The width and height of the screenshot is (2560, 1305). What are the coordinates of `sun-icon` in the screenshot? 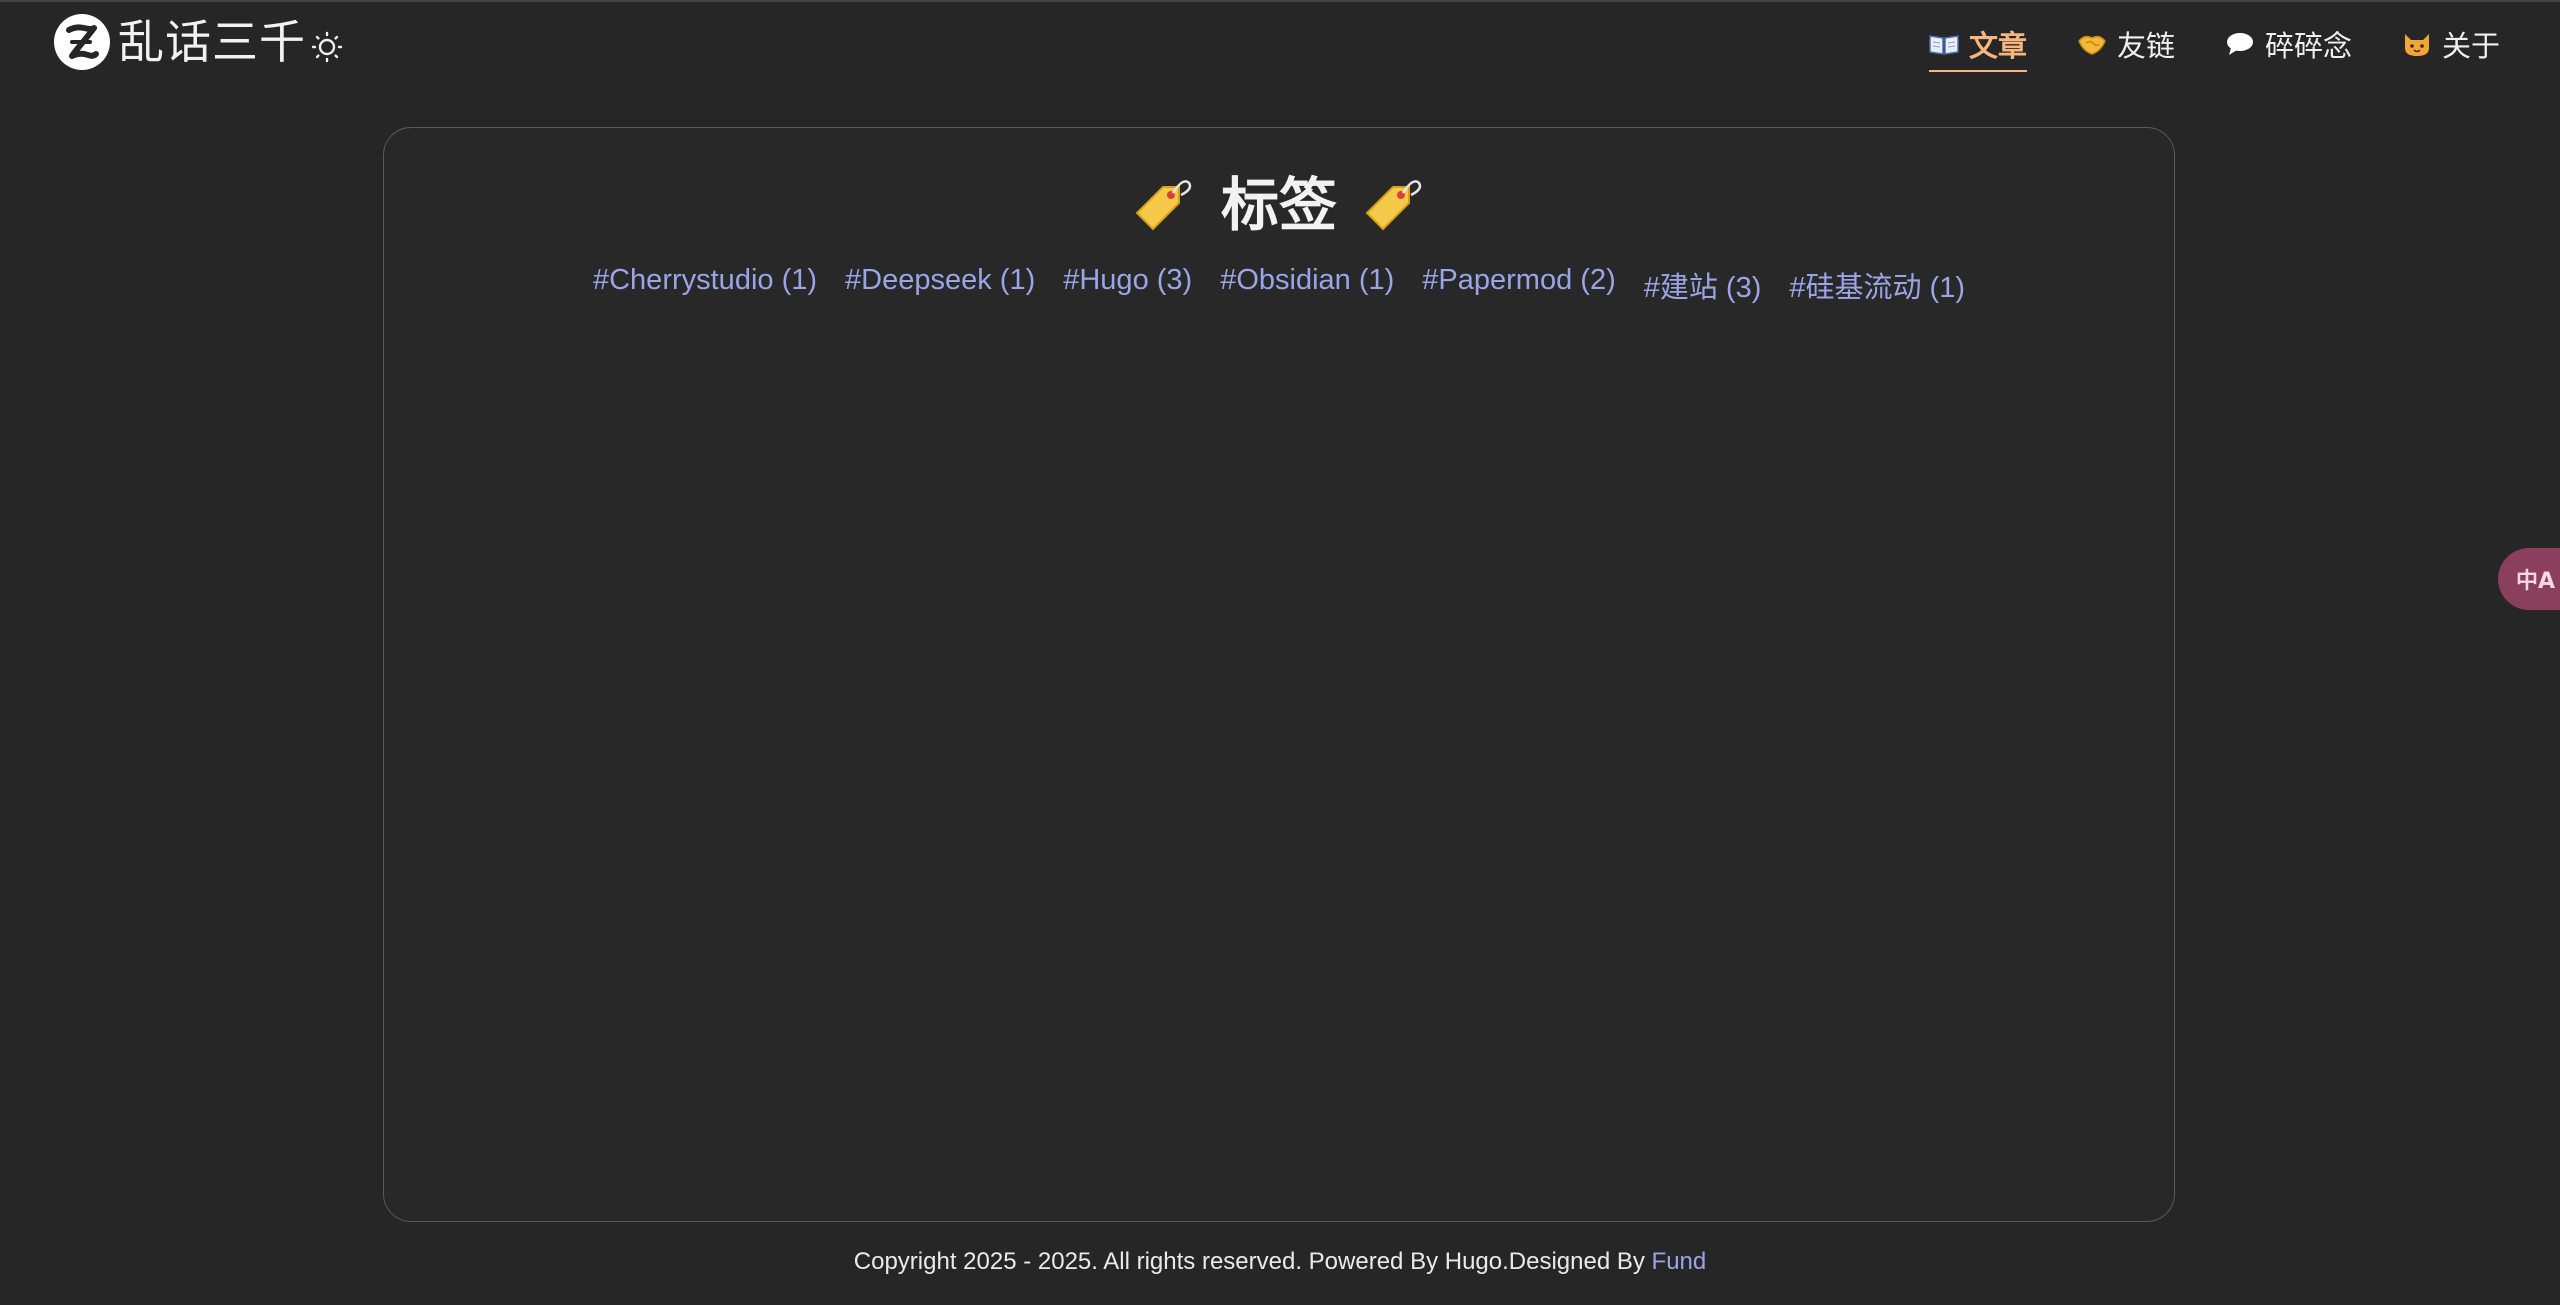 It's located at (327, 47).